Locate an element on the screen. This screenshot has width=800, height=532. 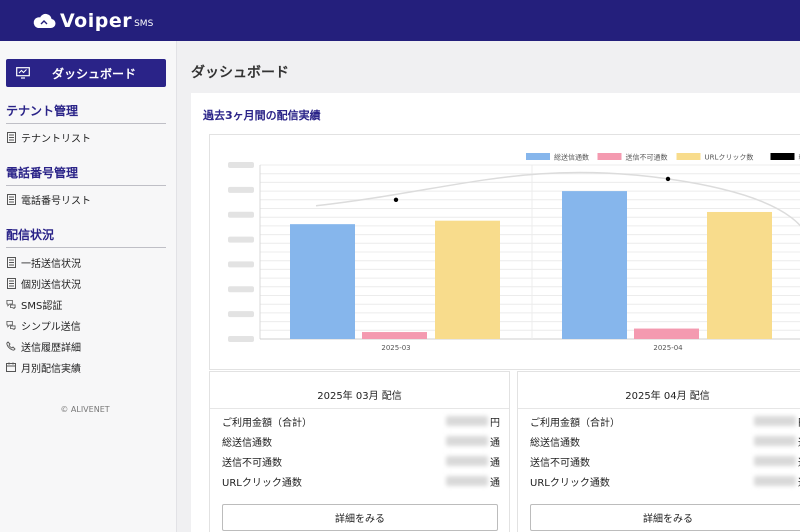
sidebar-item-label: 一括送信状況 is located at coordinates (51, 264).